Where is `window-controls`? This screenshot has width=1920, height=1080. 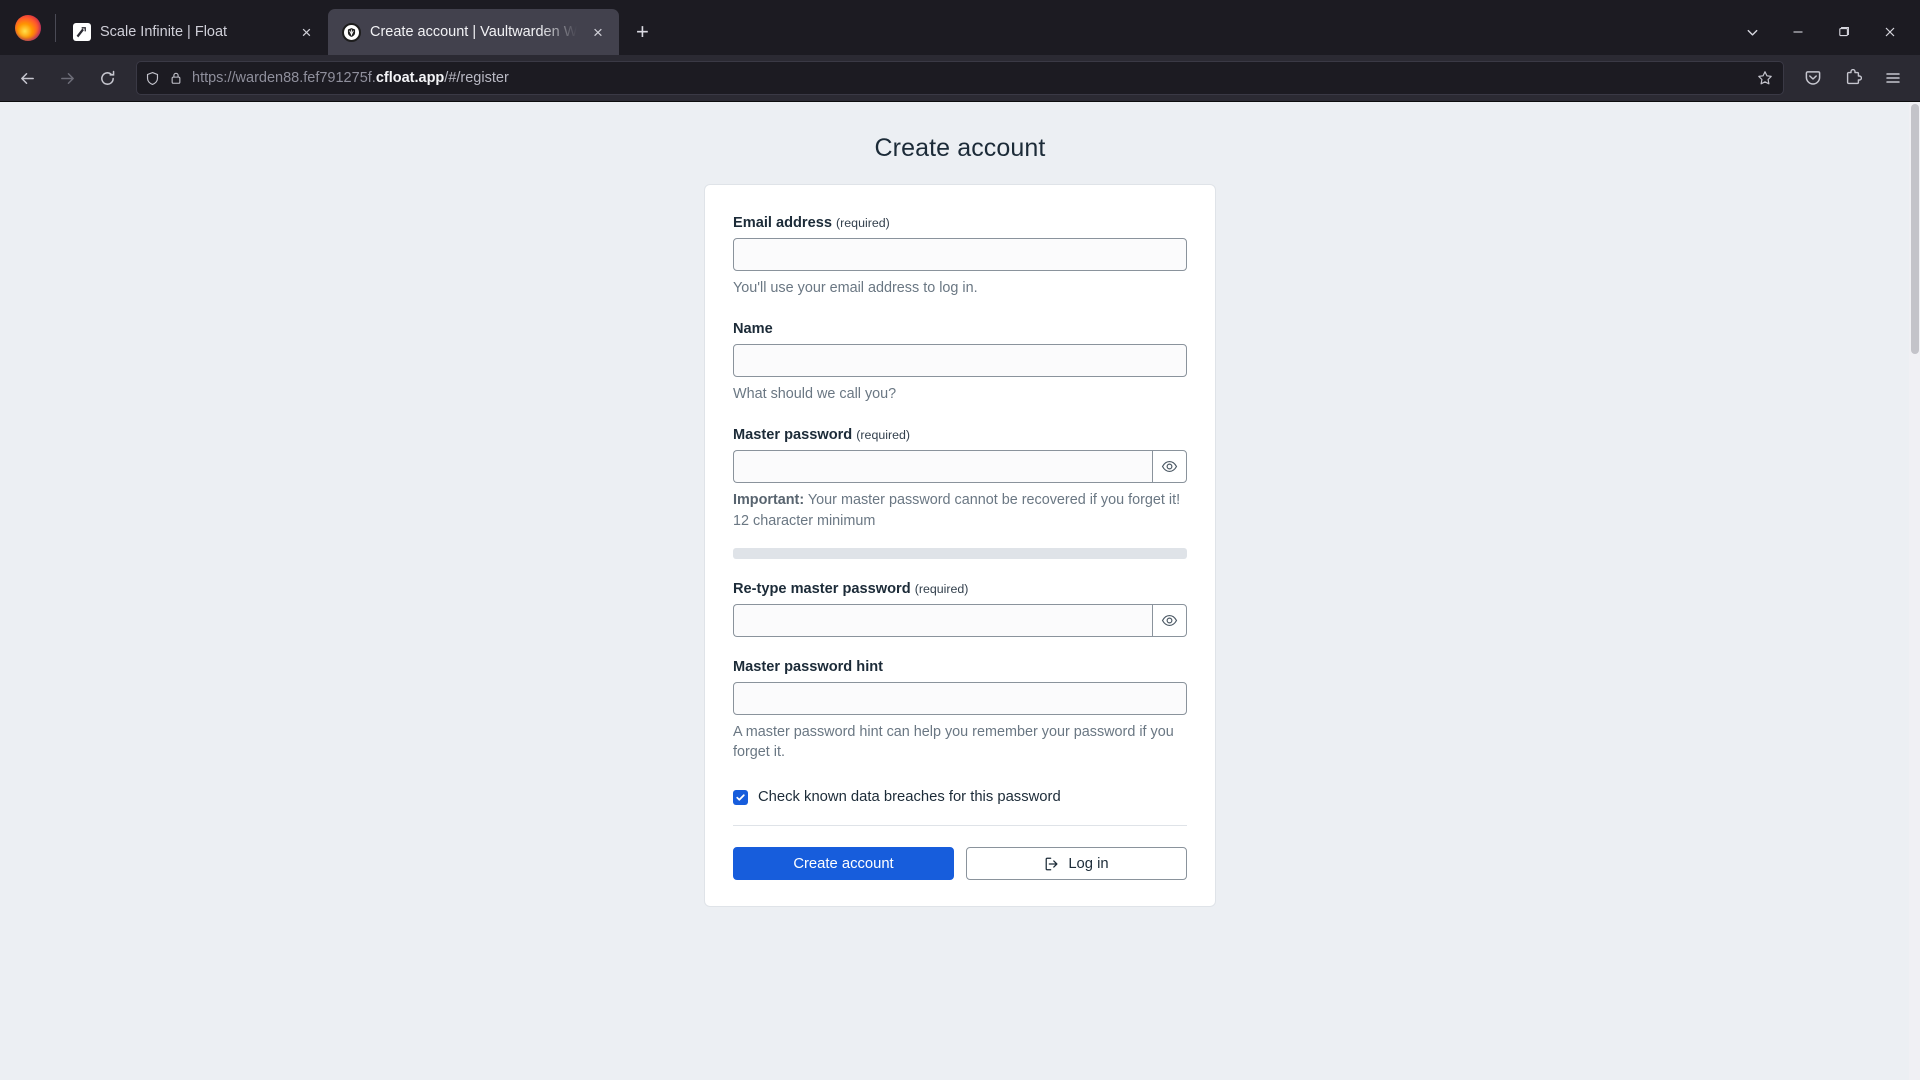 window-controls is located at coordinates (1821, 32).